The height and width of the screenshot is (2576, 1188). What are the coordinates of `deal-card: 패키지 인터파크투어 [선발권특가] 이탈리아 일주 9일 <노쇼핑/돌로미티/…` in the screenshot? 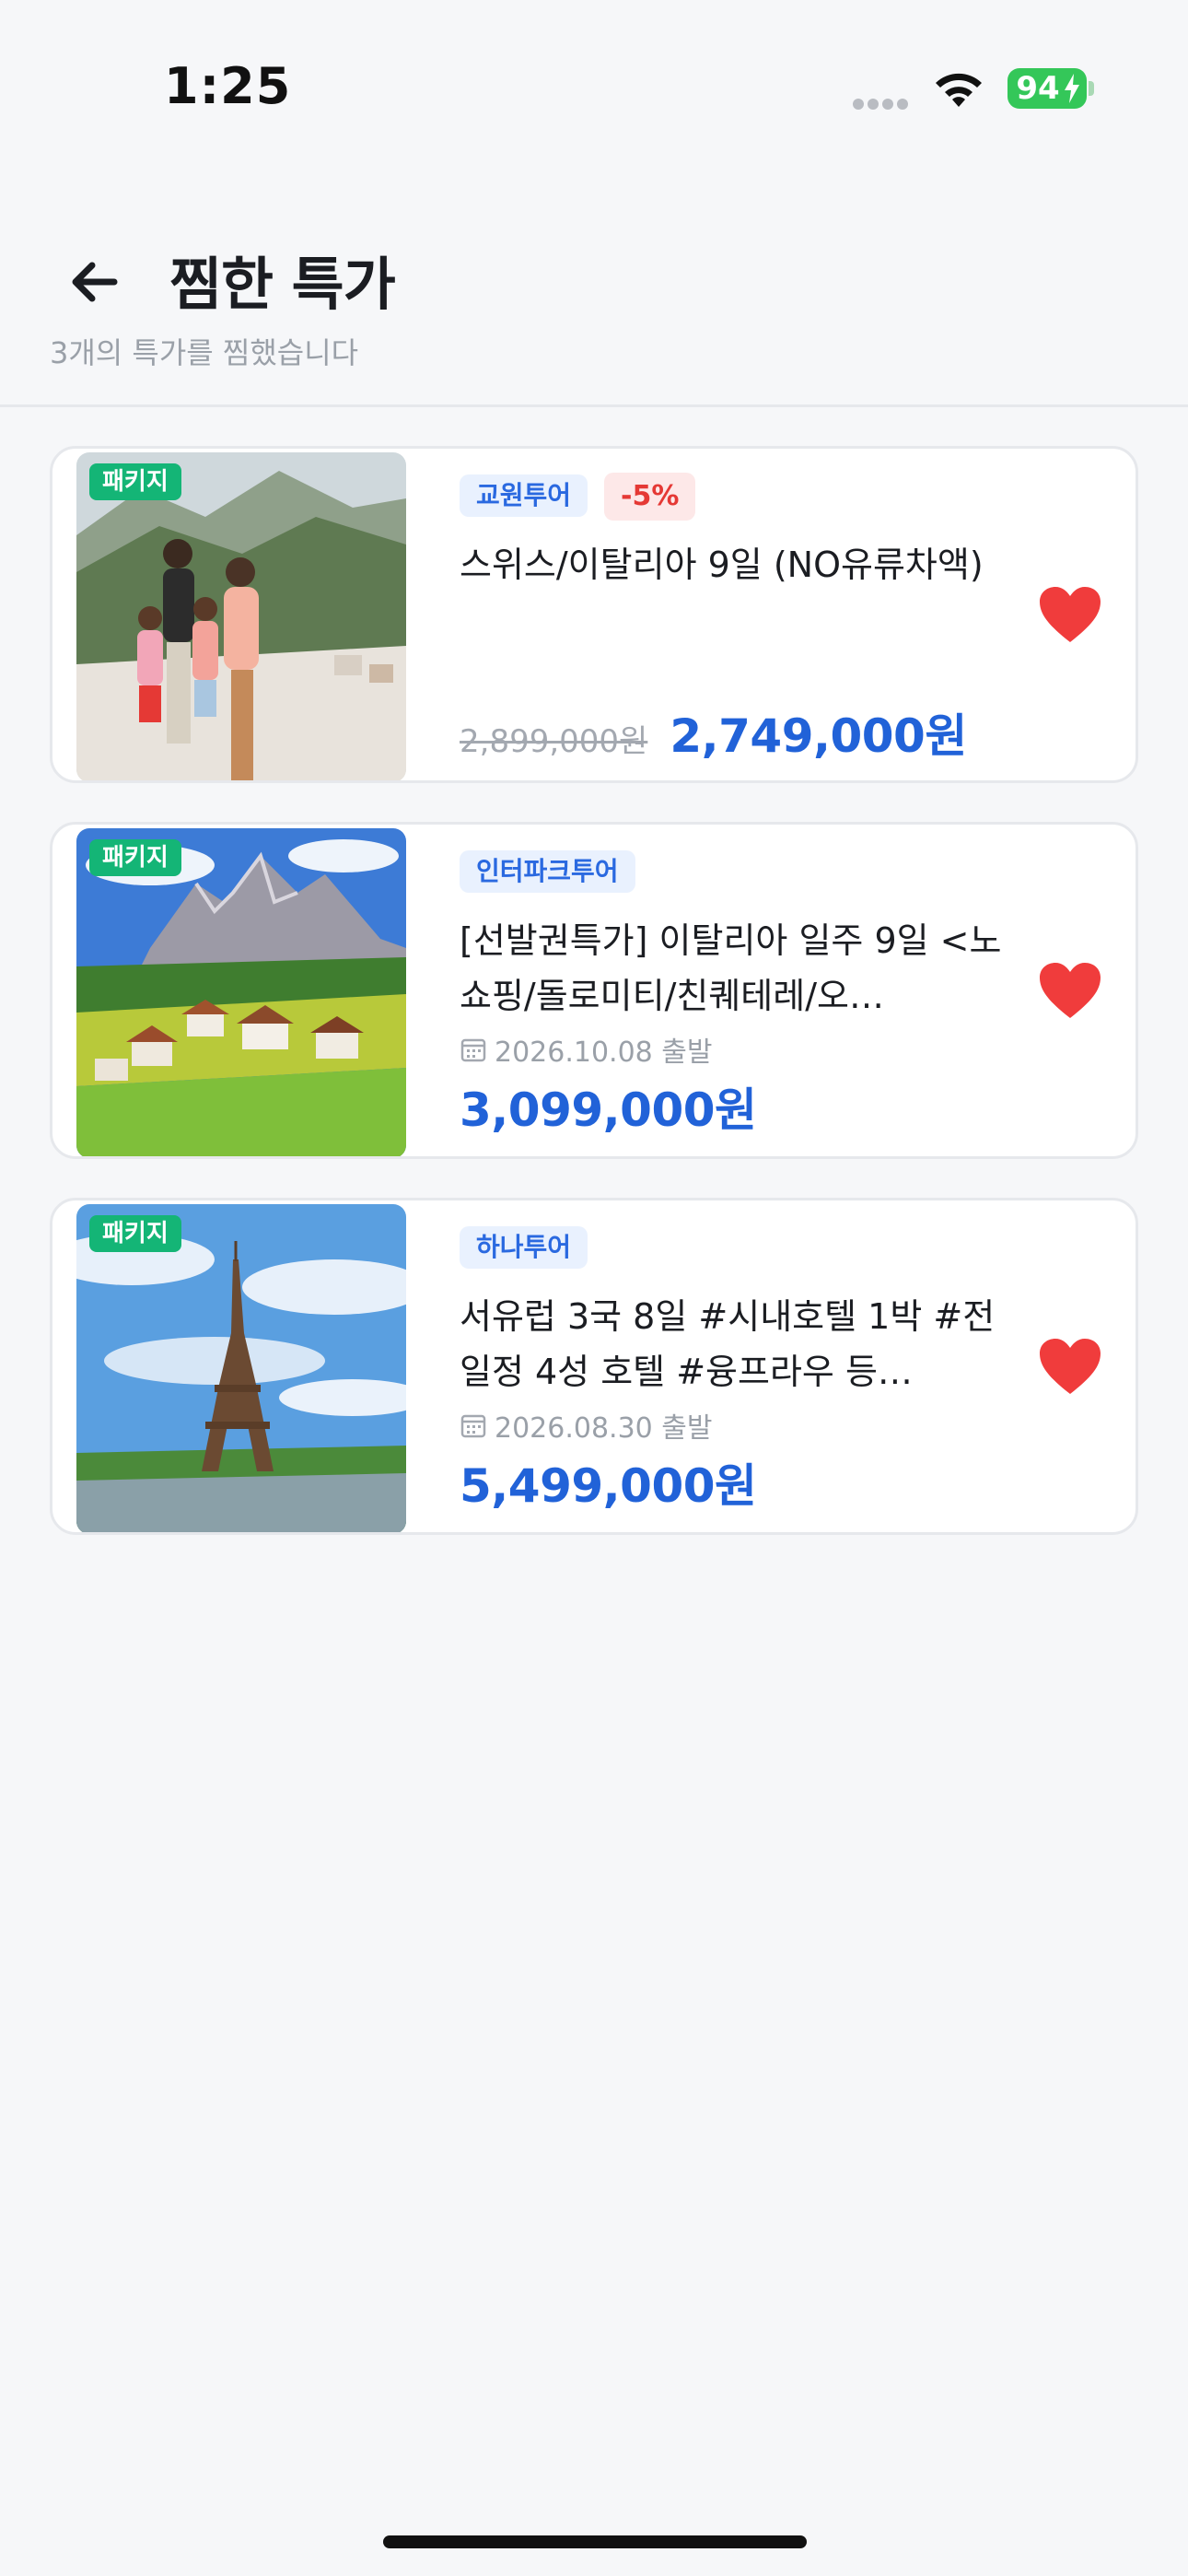 It's located at (594, 990).